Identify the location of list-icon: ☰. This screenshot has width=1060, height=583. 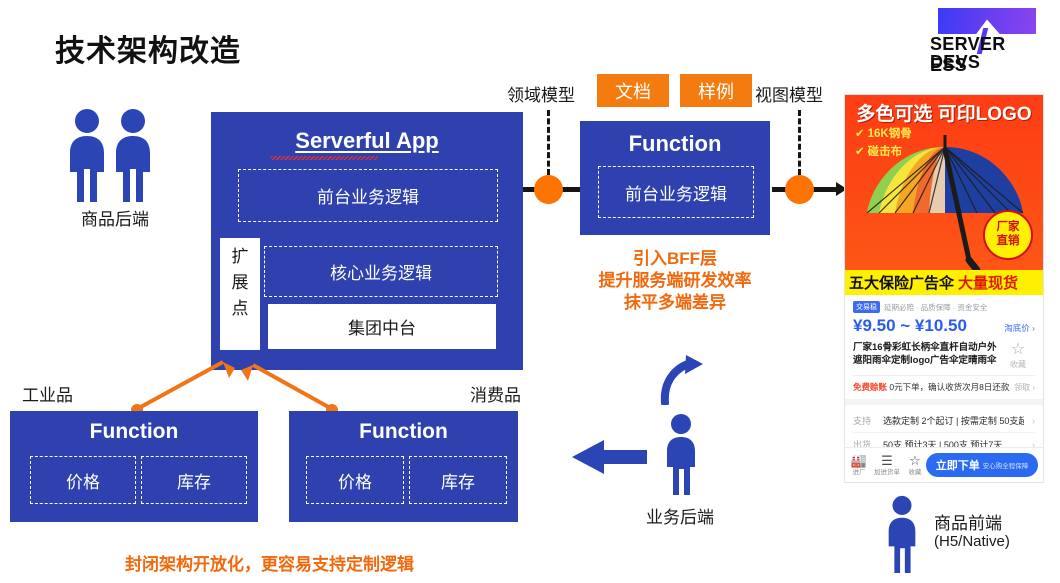
(887, 460).